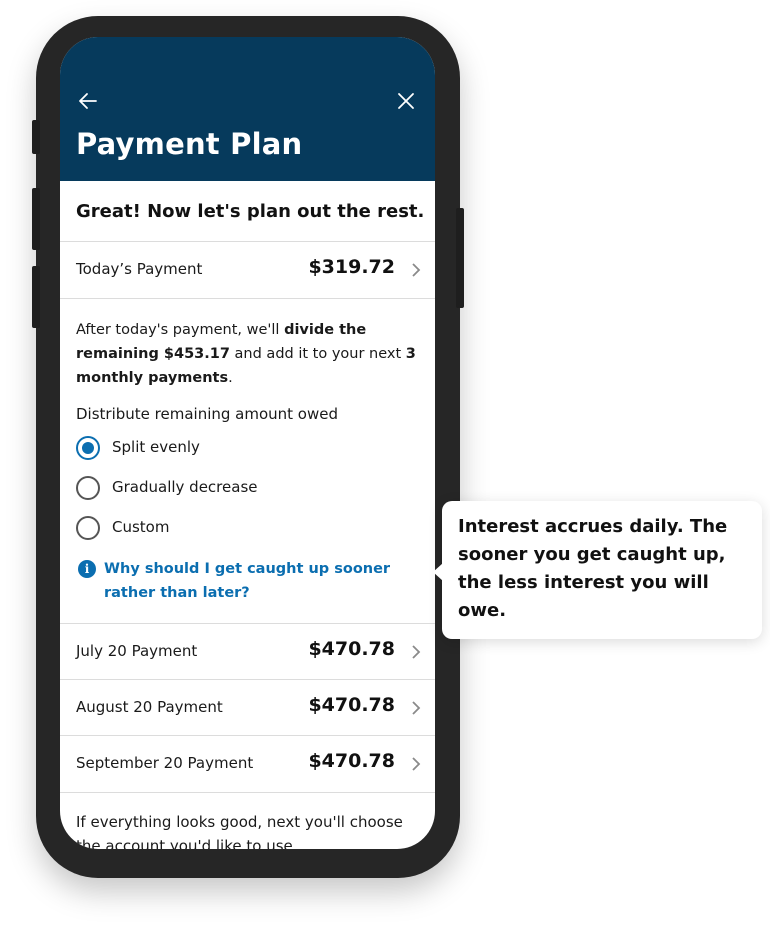  Describe the element at coordinates (180, 330) in the screenshot. I see `description-text: After today's payment, we'll` at that location.